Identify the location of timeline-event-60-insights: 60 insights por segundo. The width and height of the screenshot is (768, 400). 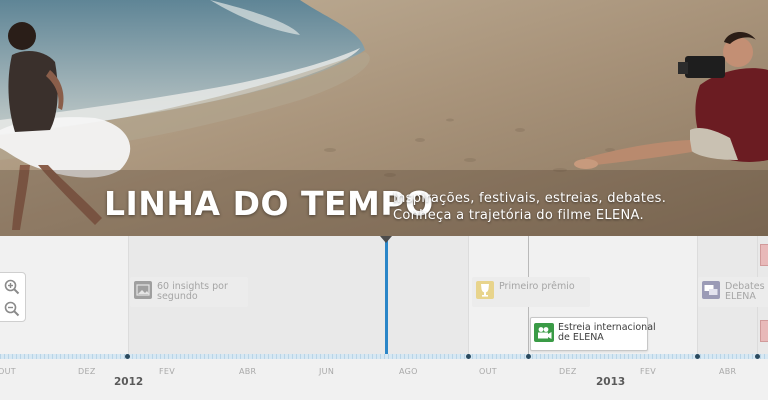
(189, 292).